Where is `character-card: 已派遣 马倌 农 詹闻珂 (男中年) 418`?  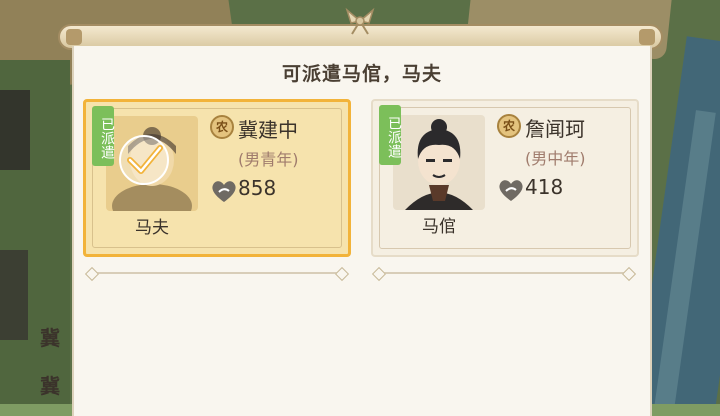 character-card: 已派遣 马倌 农 詹闻珂 (男中年) 418 is located at coordinates (505, 178).